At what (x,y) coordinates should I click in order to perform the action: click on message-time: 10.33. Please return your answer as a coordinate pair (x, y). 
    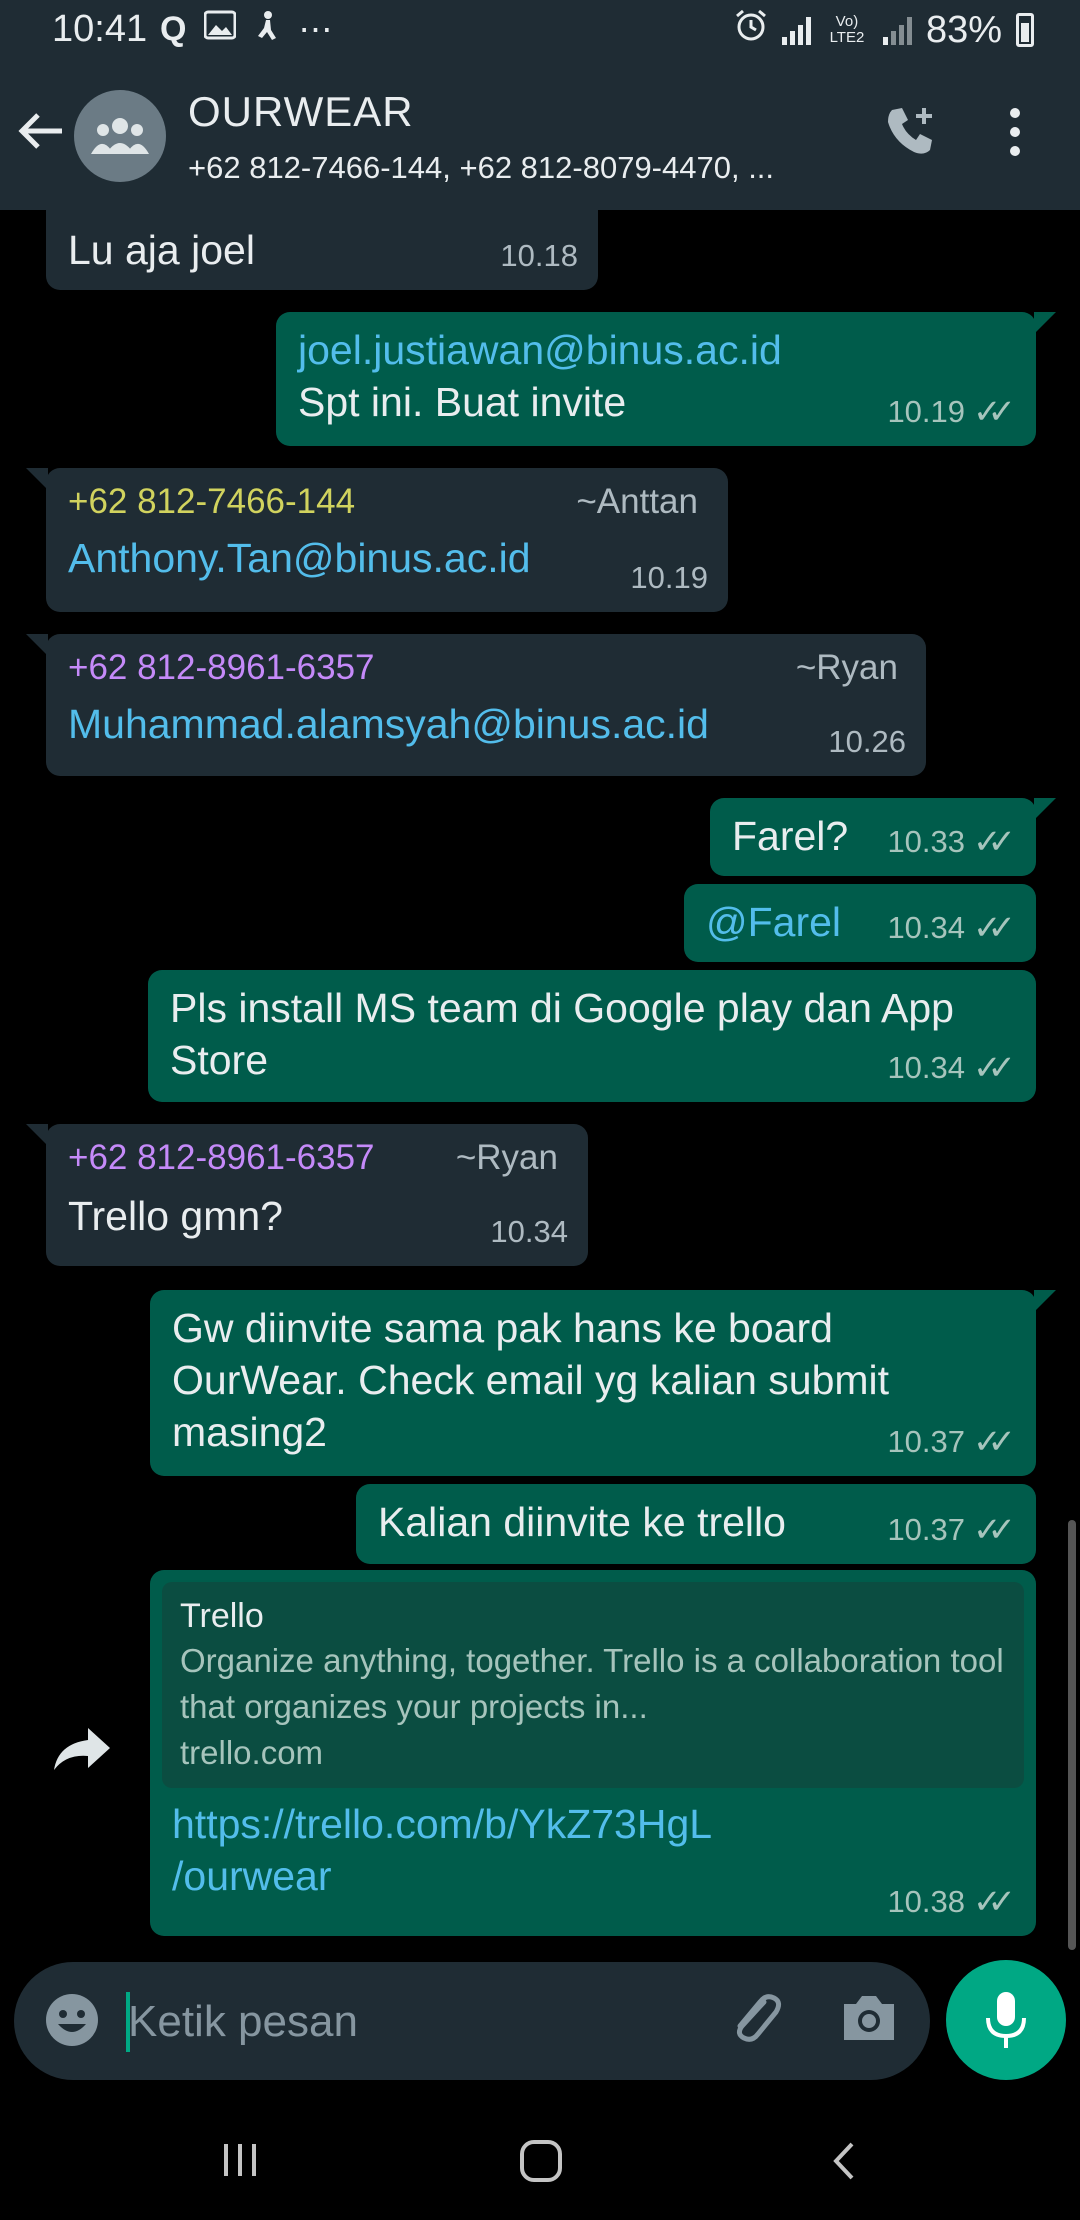
    Looking at the image, I should click on (926, 841).